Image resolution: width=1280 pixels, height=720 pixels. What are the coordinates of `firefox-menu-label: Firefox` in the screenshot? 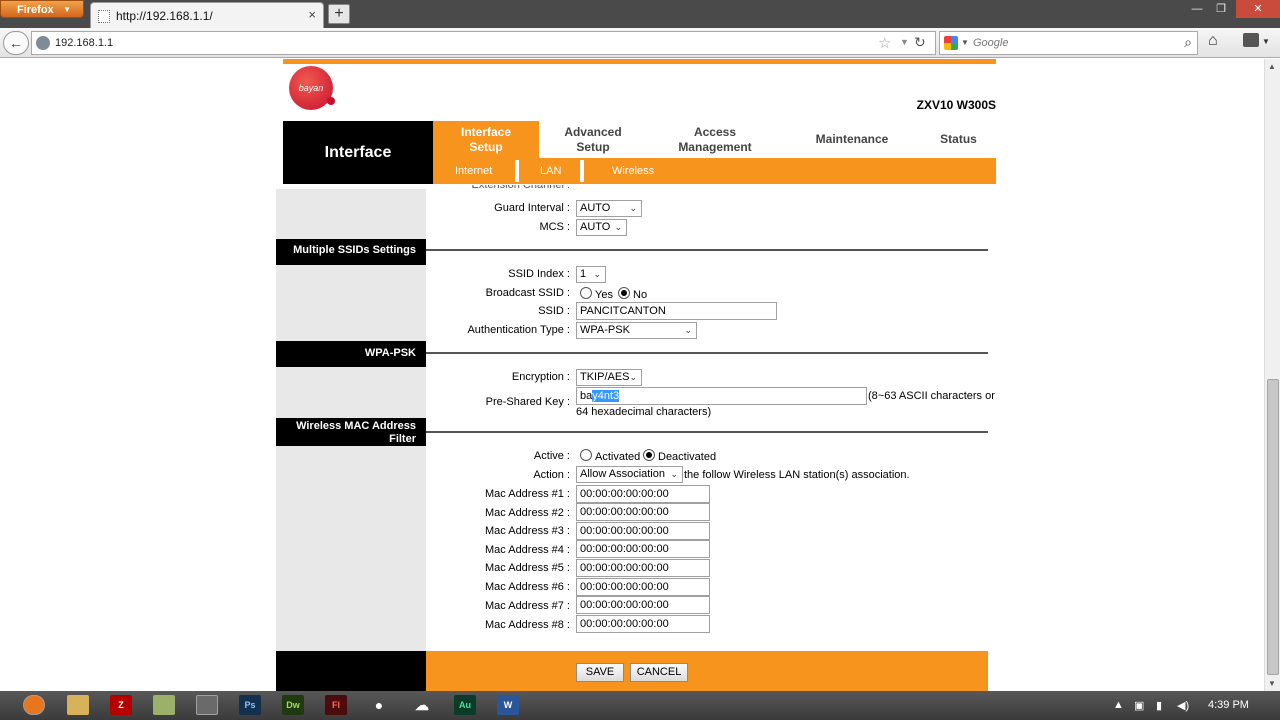 It's located at (35, 10).